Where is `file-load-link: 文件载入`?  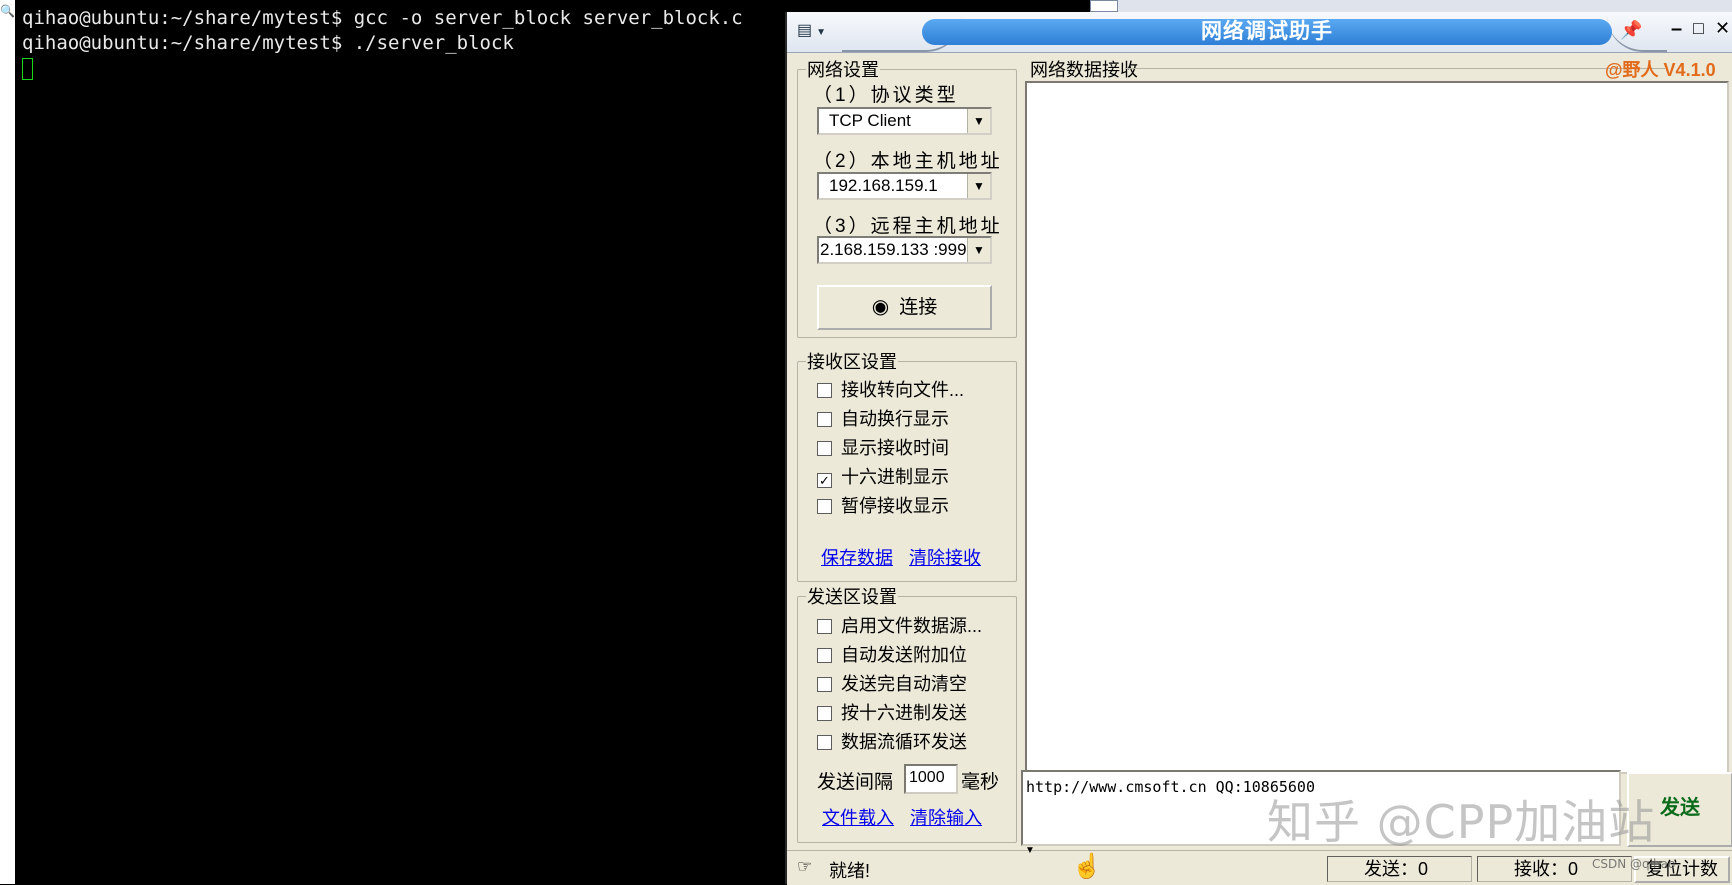
file-load-link: 文件载入 is located at coordinates (858, 817).